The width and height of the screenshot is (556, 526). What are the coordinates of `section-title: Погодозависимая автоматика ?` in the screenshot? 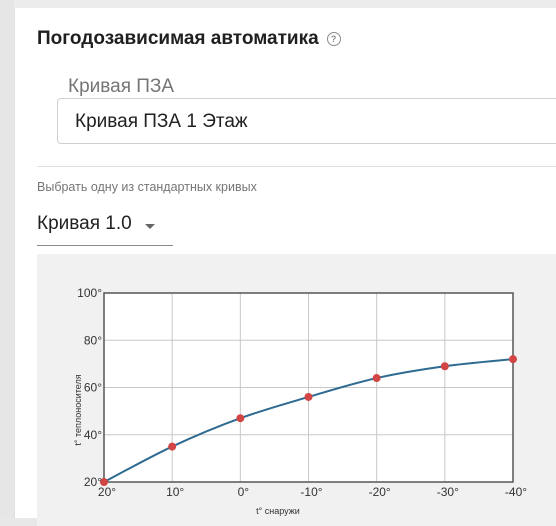 It's located at (189, 39).